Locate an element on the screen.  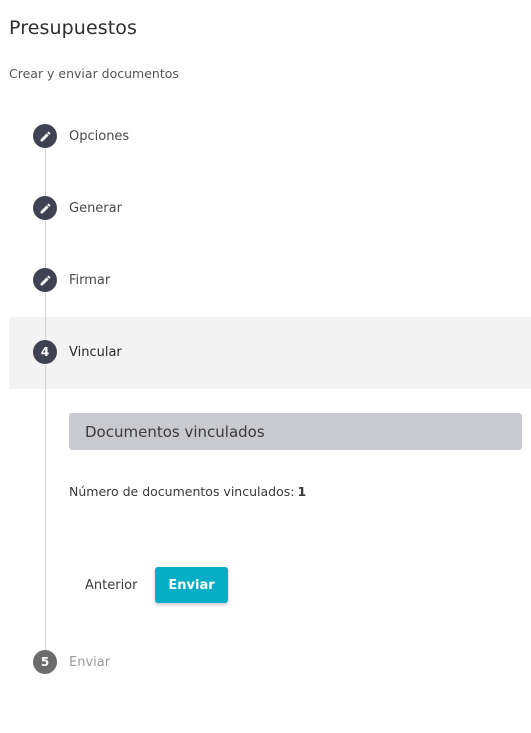
step-label: Enviar is located at coordinates (90, 662).